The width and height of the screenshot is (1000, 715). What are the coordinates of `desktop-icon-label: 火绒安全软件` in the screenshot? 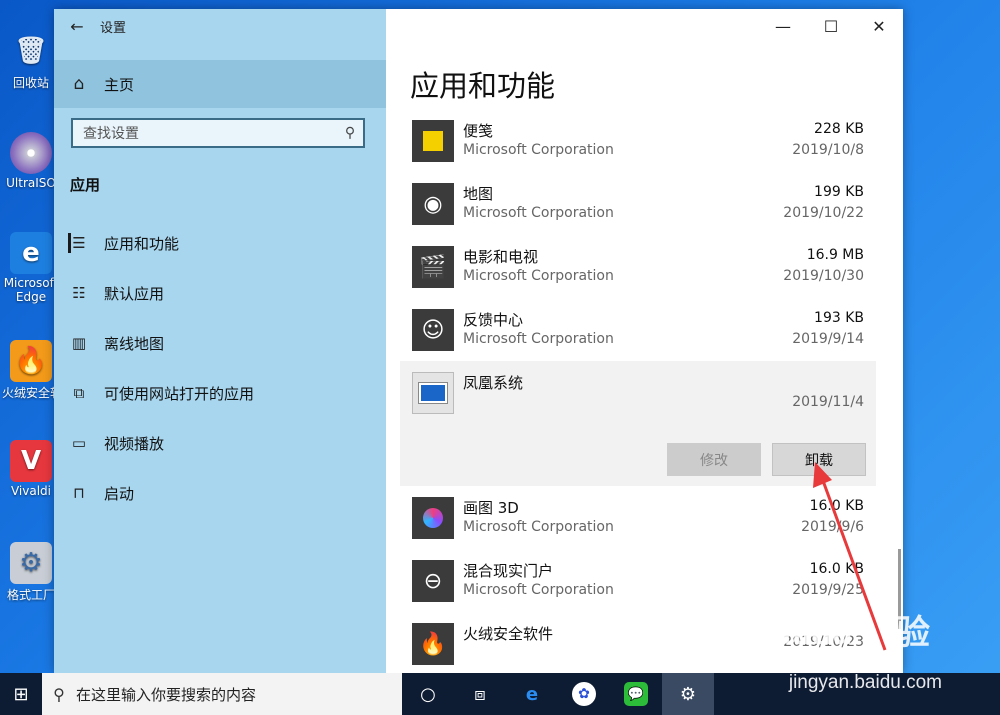 It's located at (31, 393).